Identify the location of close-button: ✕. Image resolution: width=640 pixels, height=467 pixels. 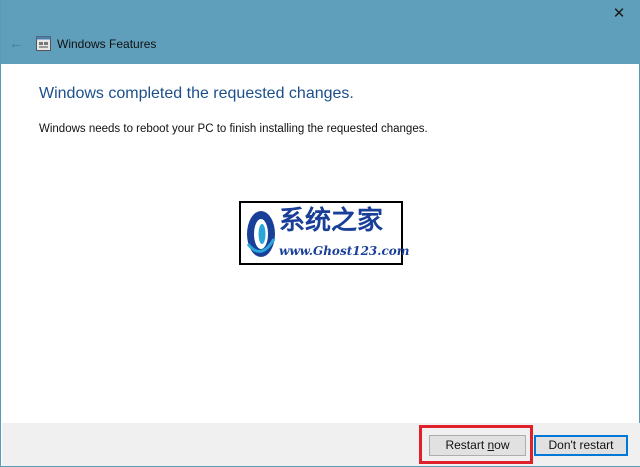
(619, 14).